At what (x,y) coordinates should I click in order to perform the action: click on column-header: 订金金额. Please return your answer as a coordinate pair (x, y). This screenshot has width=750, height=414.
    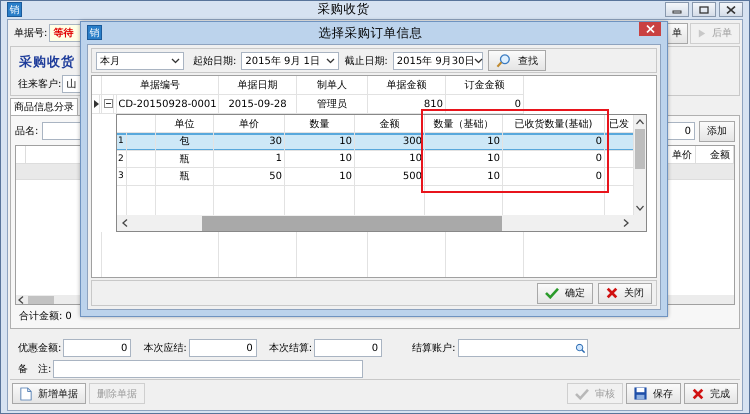
    Looking at the image, I should click on (485, 85).